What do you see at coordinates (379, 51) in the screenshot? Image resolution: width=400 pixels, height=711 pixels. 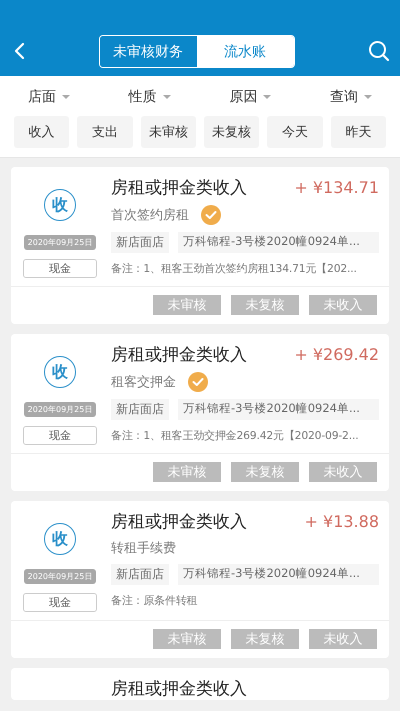 I see `search-icon` at bounding box center [379, 51].